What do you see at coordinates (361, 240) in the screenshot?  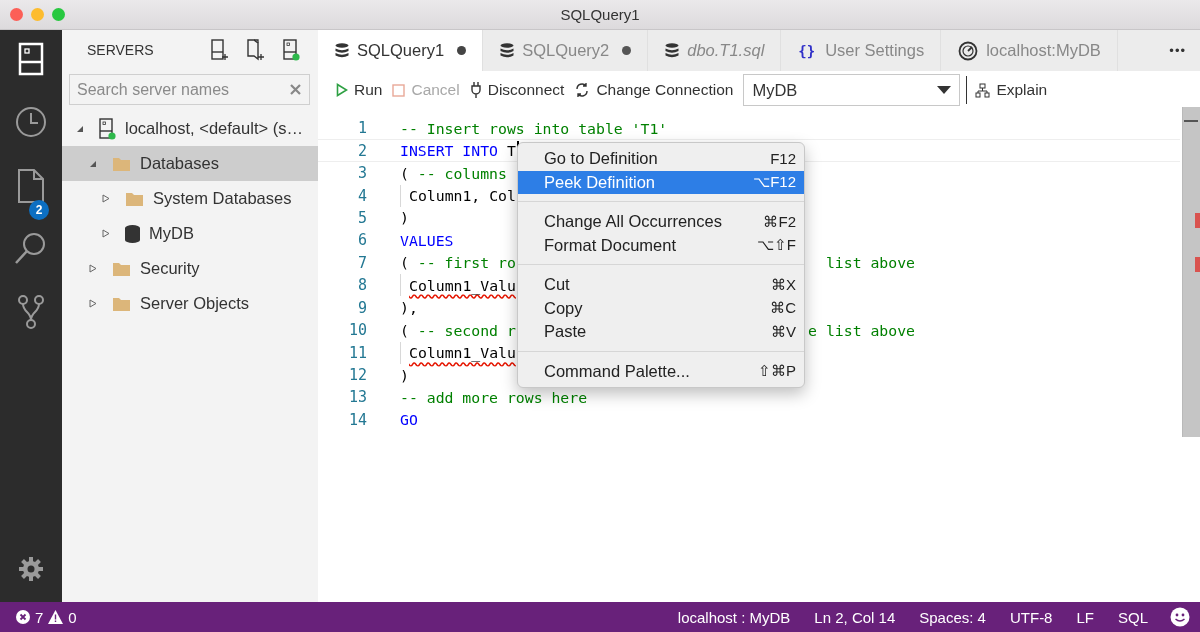 I see `line-number: 6` at bounding box center [361, 240].